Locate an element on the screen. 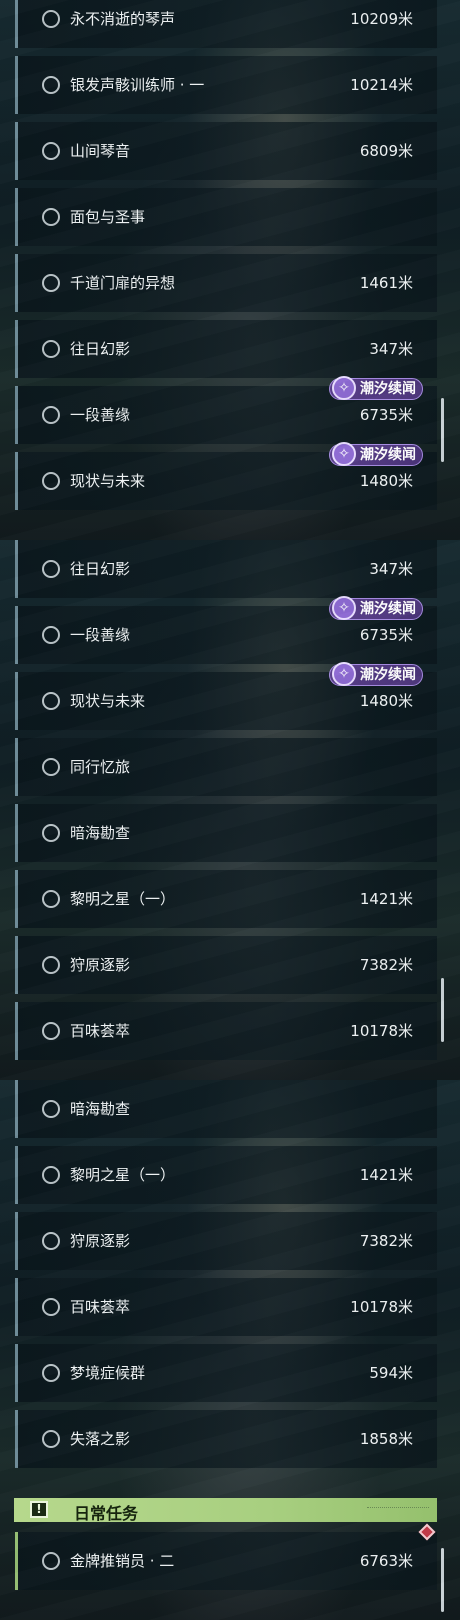  quest-distance: 594米 is located at coordinates (391, 1373).